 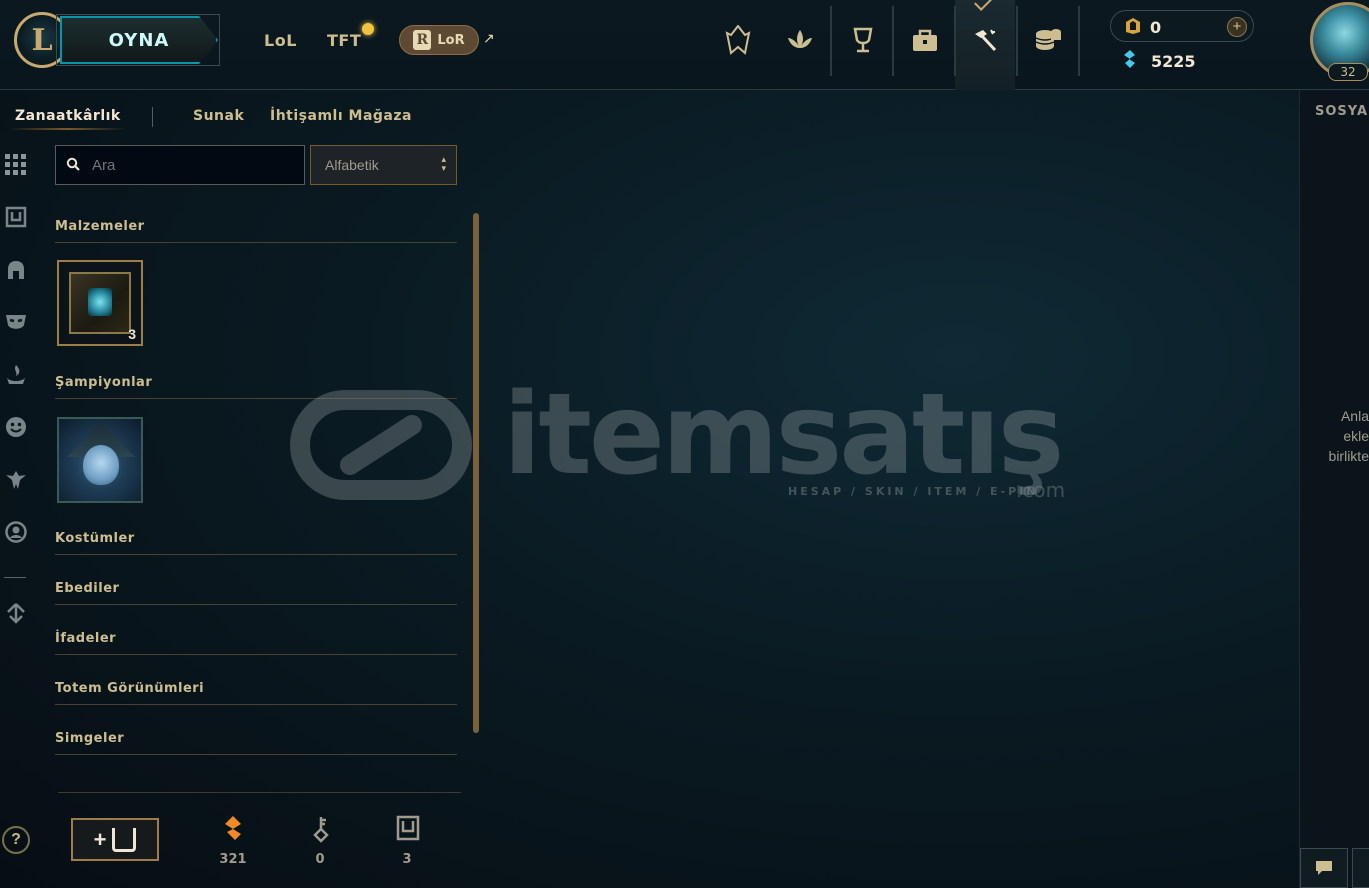 I want to click on chest-crystal, so click(x=100, y=302).